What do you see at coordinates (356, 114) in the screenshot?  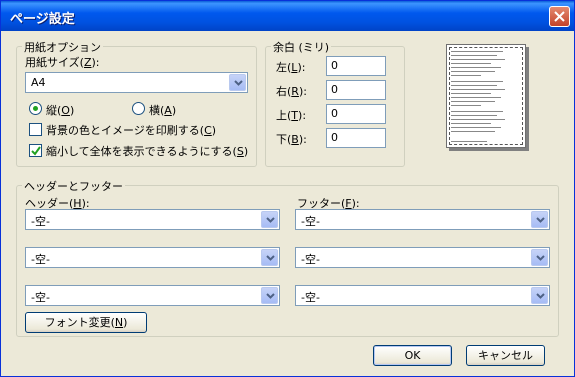 I see `margin-top-input: 0` at bounding box center [356, 114].